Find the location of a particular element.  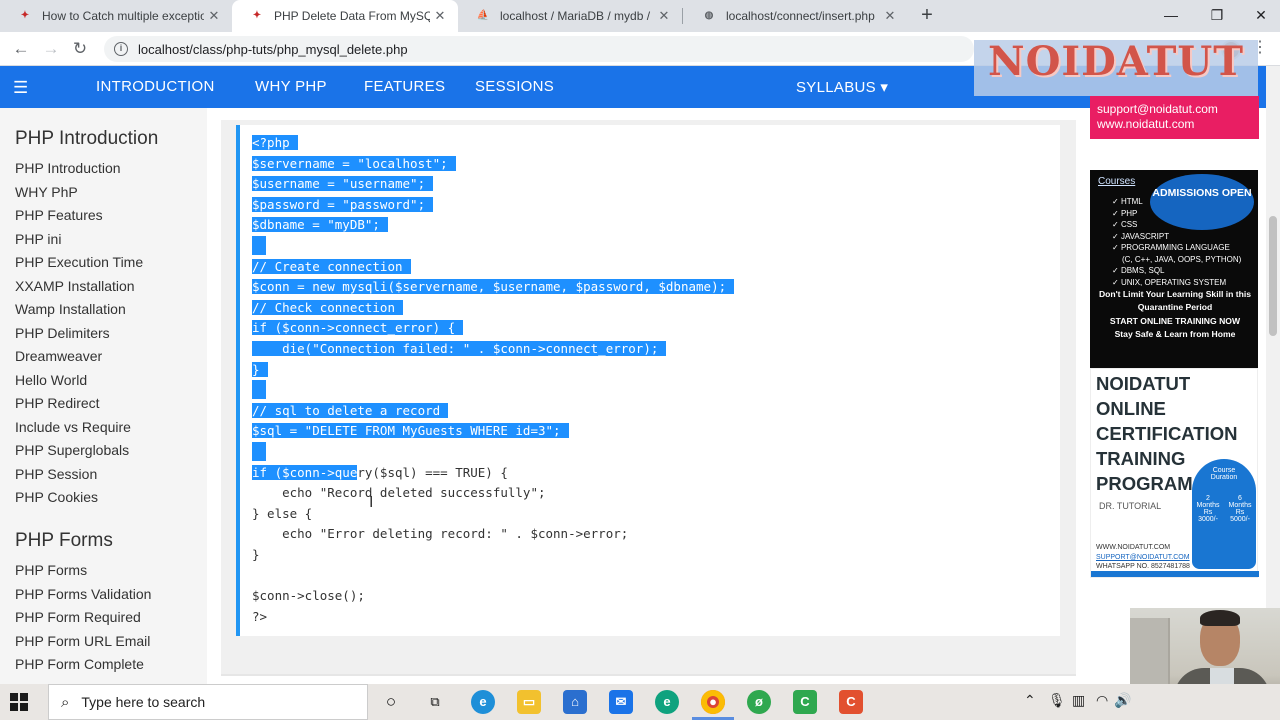

sidebar-item: PHP Forms Validation is located at coordinates (83, 594).